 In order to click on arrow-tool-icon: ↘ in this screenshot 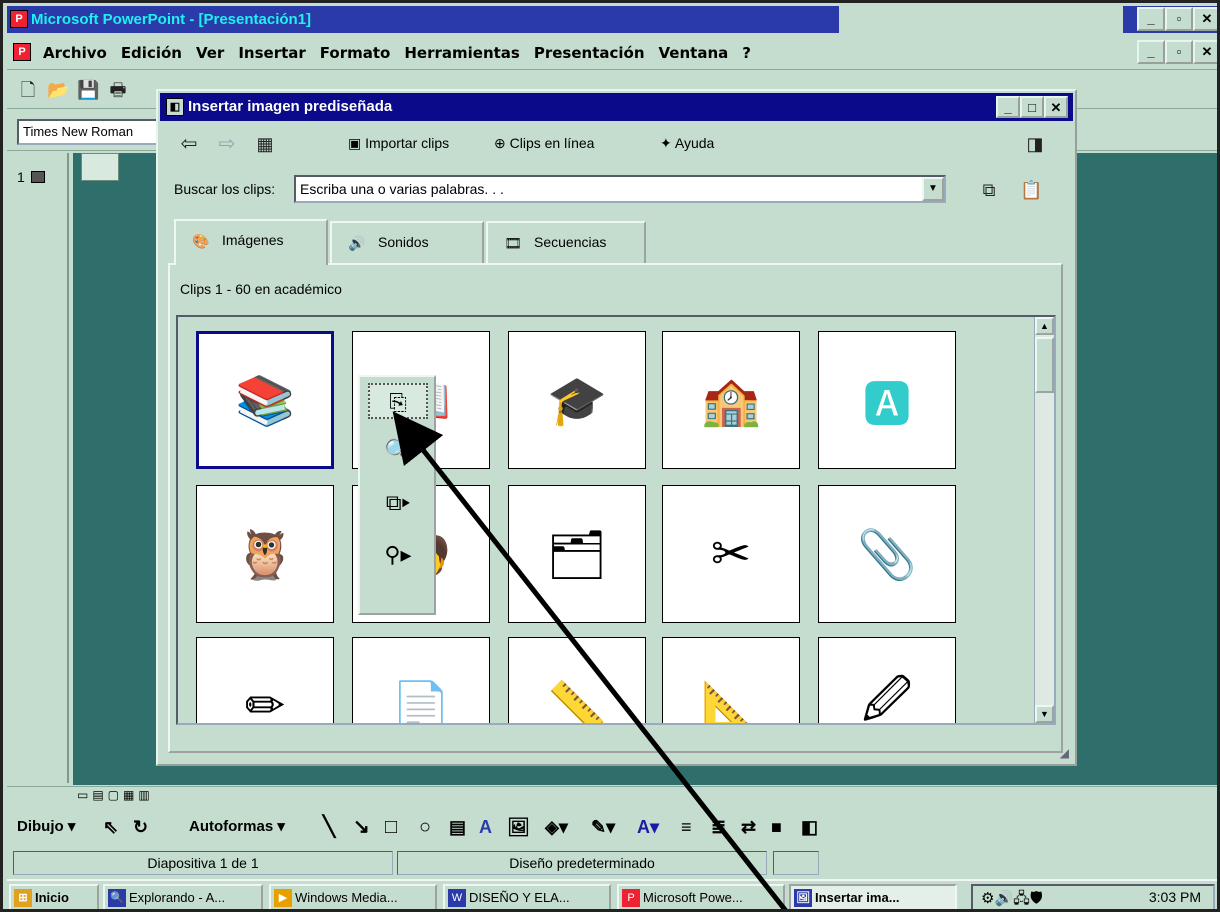, I will do `click(361, 827)`.